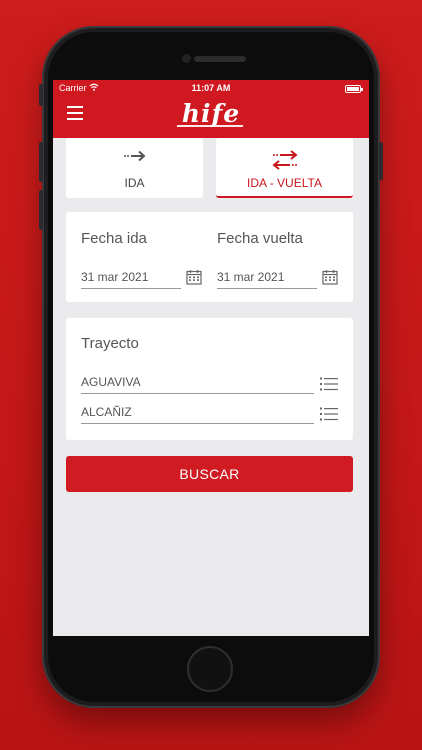 The height and width of the screenshot is (750, 422). I want to click on origin-field: AGUAVIVA, so click(197, 383).